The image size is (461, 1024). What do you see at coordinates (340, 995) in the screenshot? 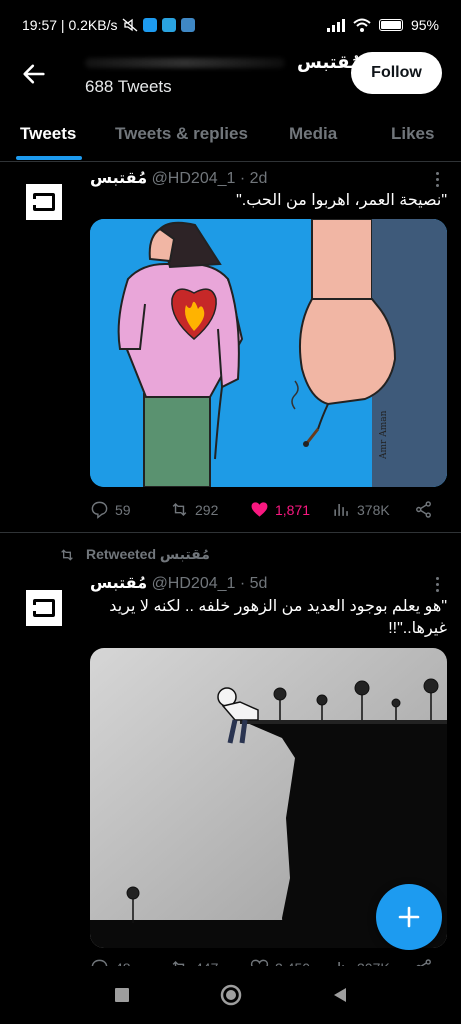
I see `back-nav-icon` at bounding box center [340, 995].